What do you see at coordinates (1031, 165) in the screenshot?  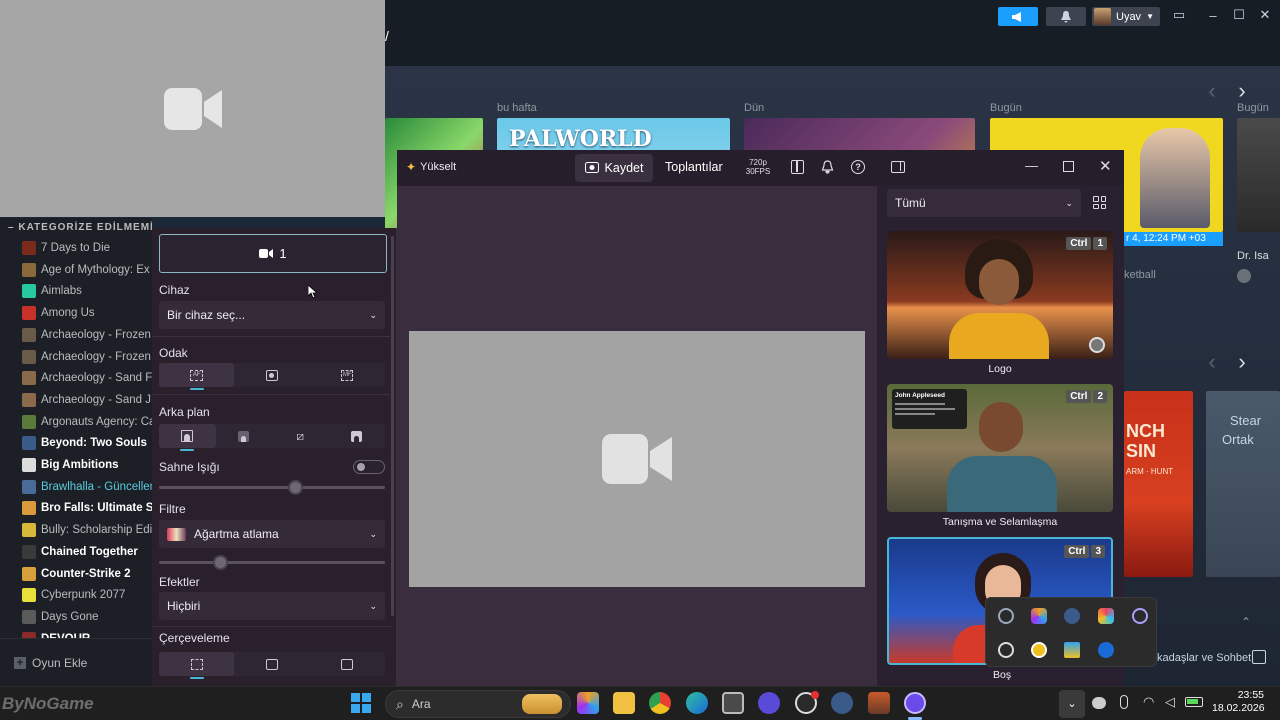 I see `minimize-icon: —` at bounding box center [1031, 165].